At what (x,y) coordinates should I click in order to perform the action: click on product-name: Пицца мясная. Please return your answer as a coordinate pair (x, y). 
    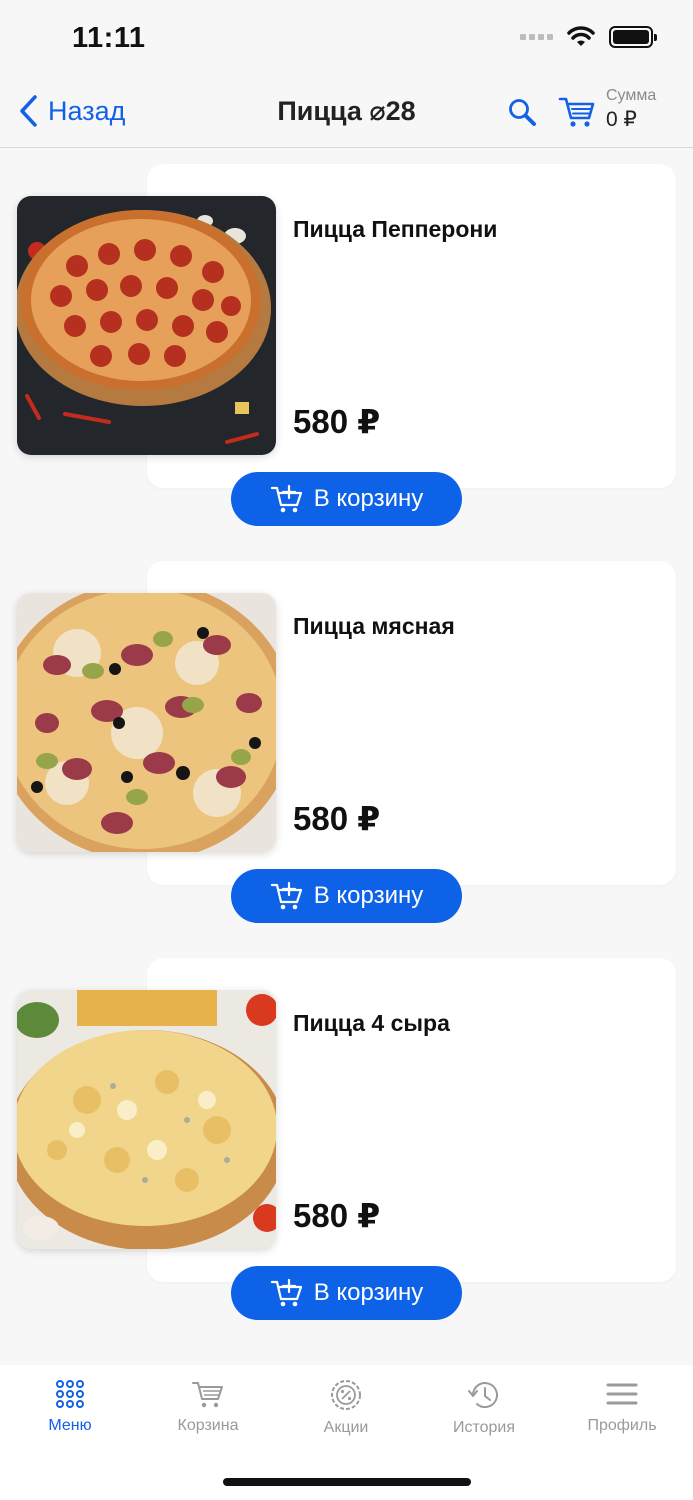
    Looking at the image, I should click on (374, 626).